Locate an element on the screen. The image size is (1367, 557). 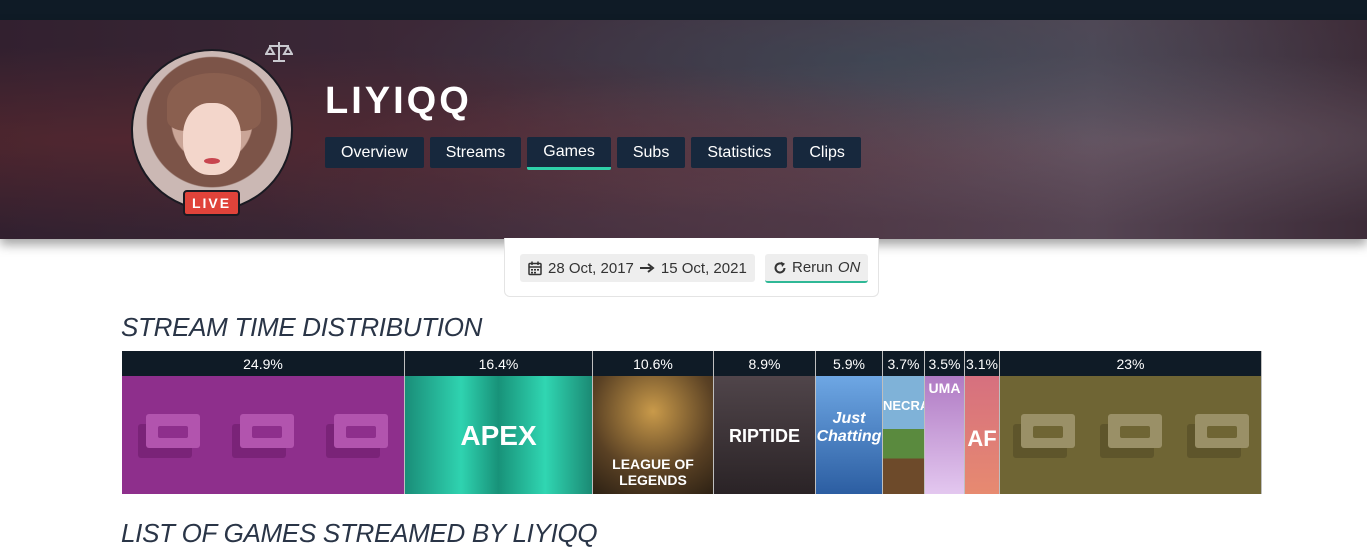
segment-percentage: 3.7% is located at coordinates (903, 363).